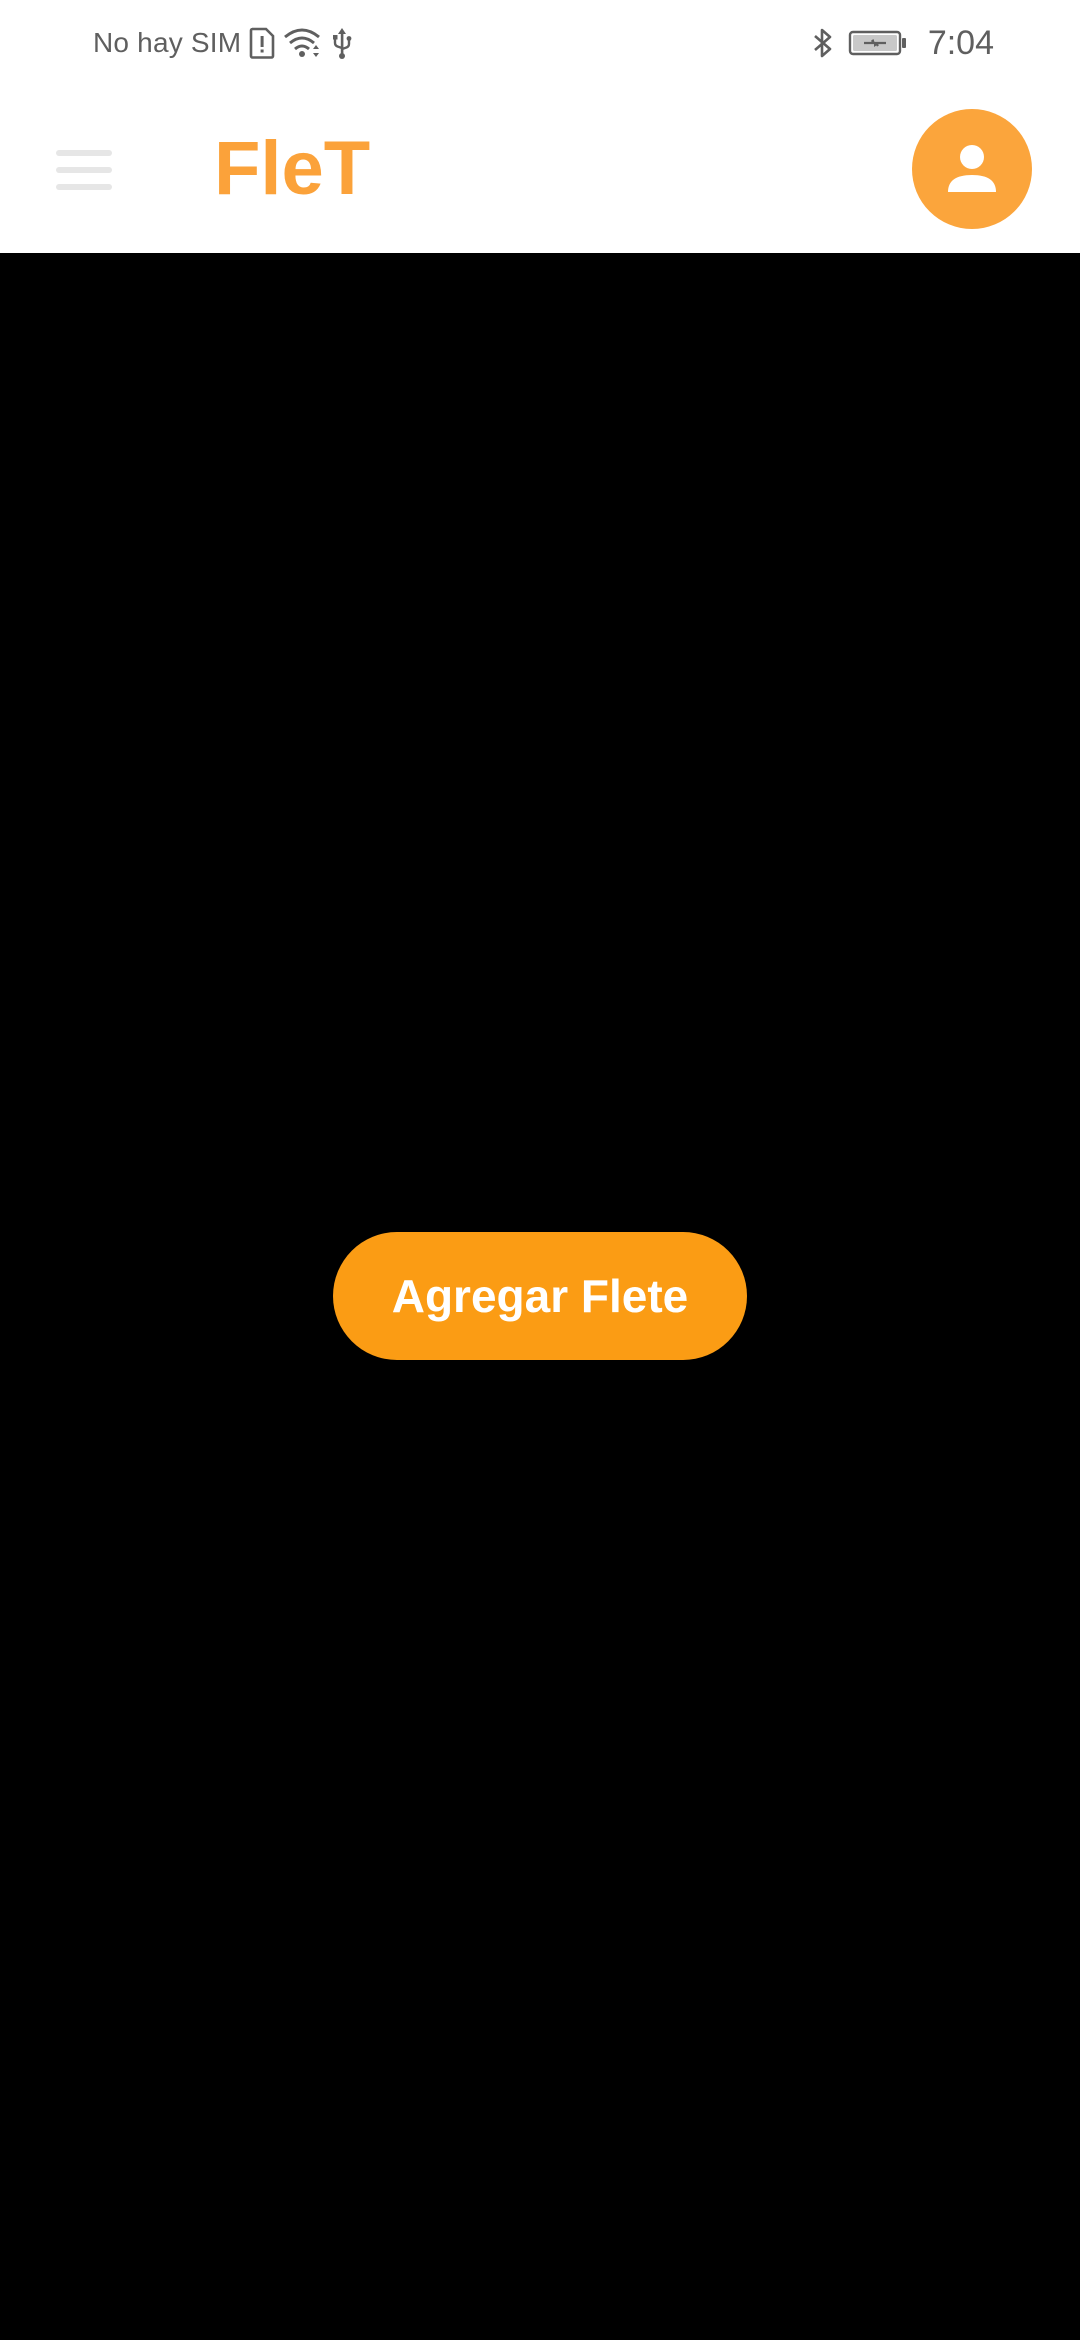  What do you see at coordinates (84, 170) in the screenshot?
I see `menu-button` at bounding box center [84, 170].